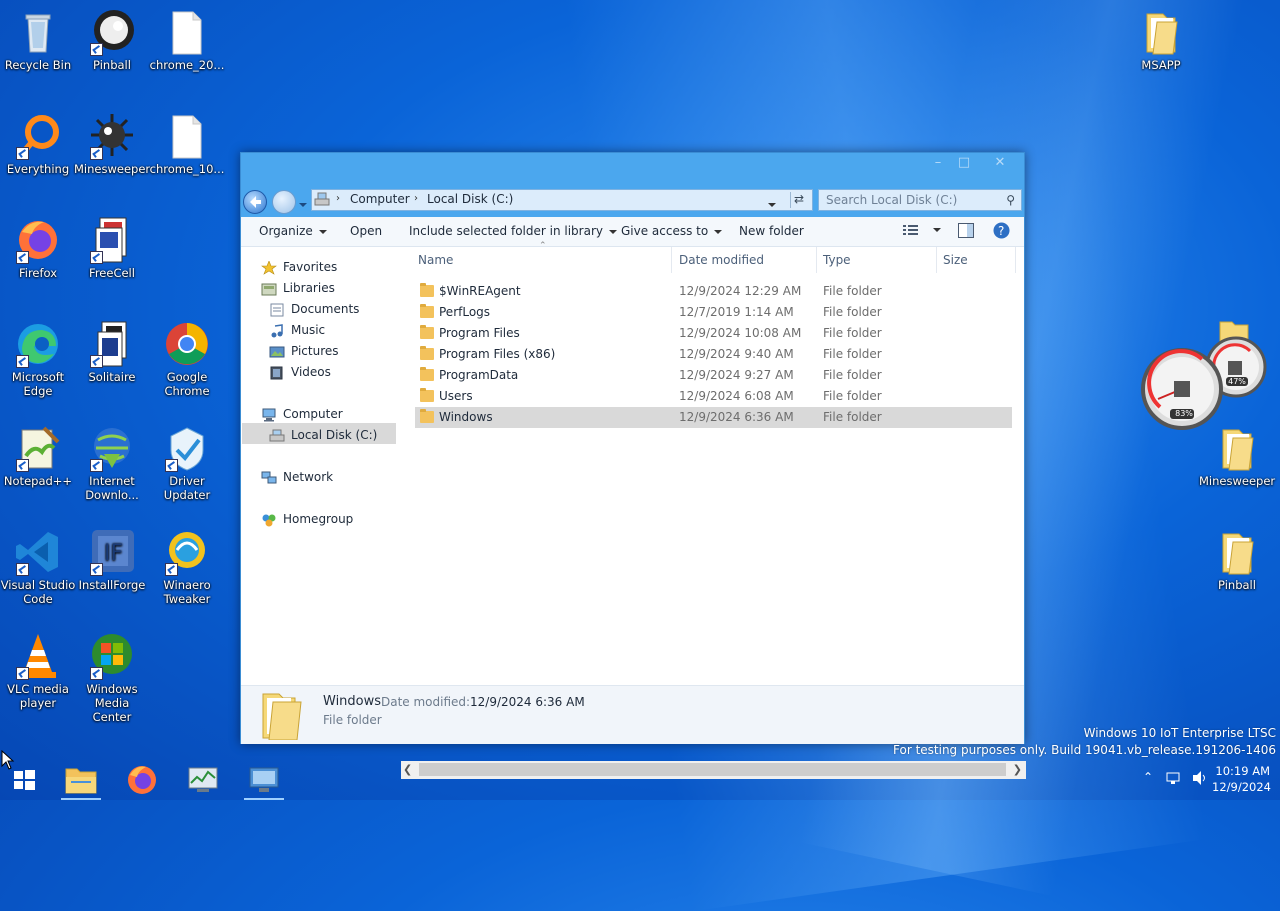 The image size is (1280, 911). What do you see at coordinates (1237, 381) in the screenshot?
I see `memory-usage-value: 47%` at bounding box center [1237, 381].